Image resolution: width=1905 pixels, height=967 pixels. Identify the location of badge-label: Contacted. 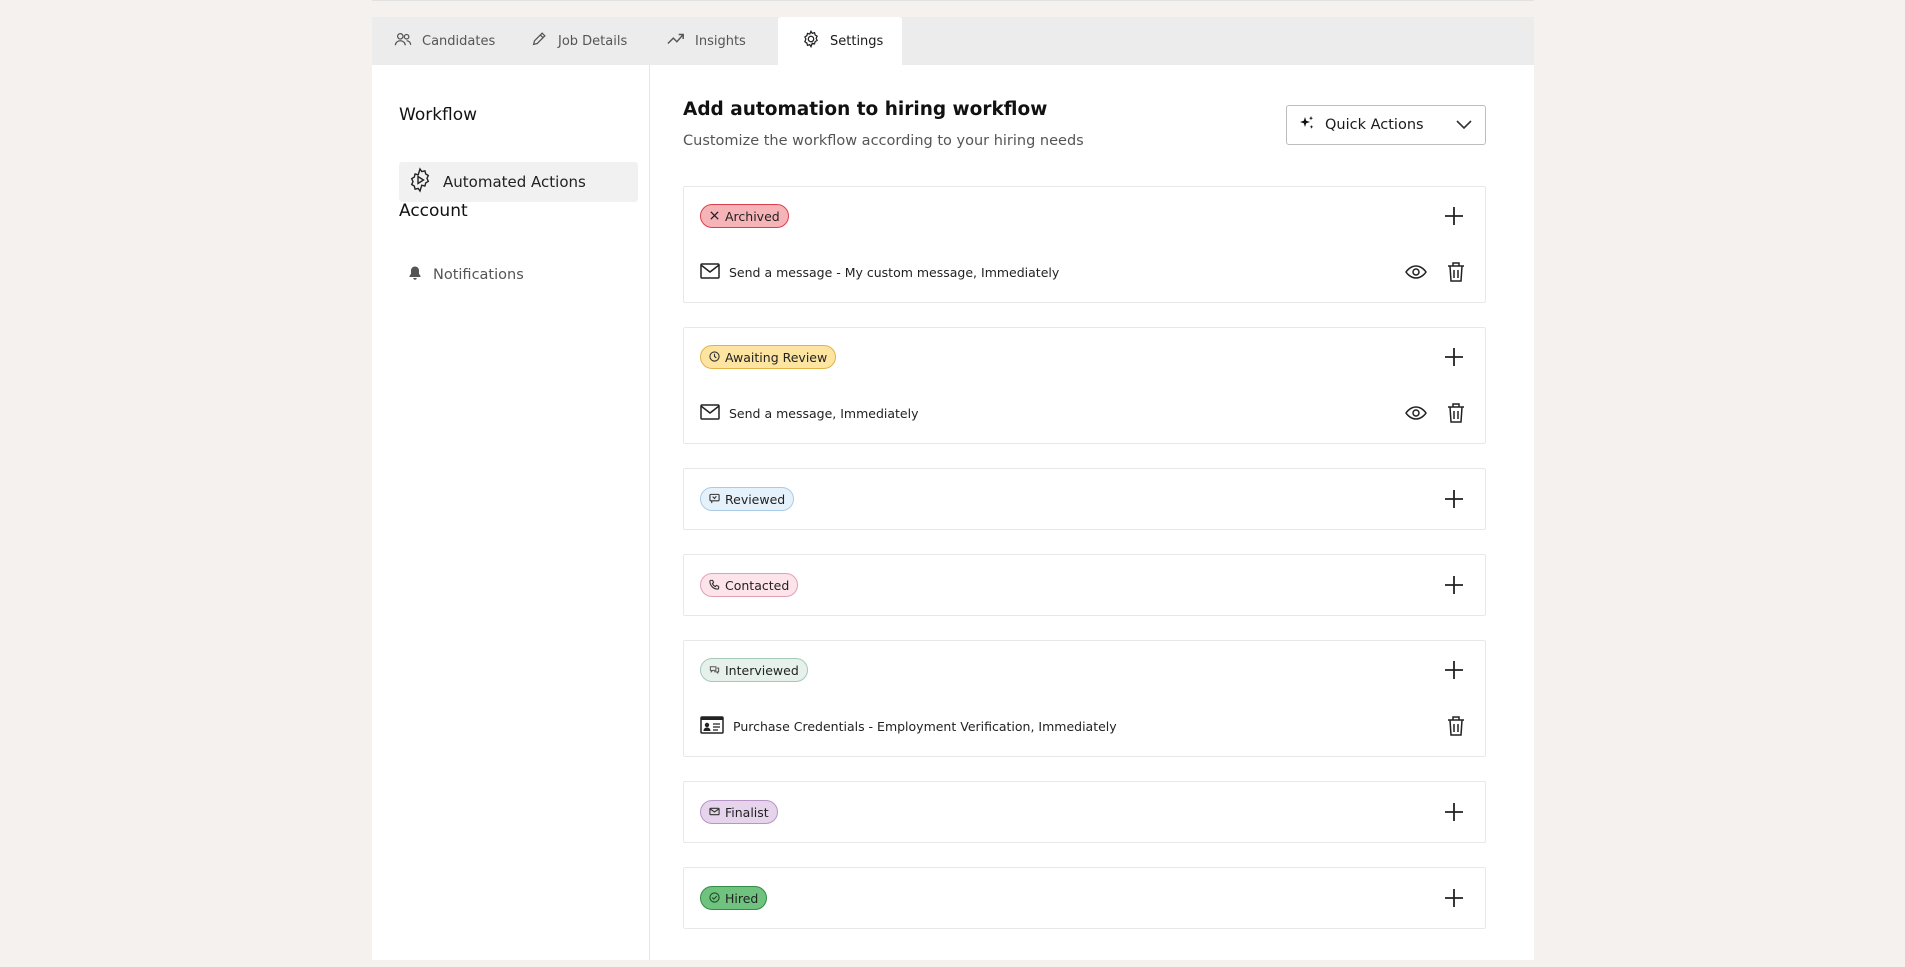
(757, 585).